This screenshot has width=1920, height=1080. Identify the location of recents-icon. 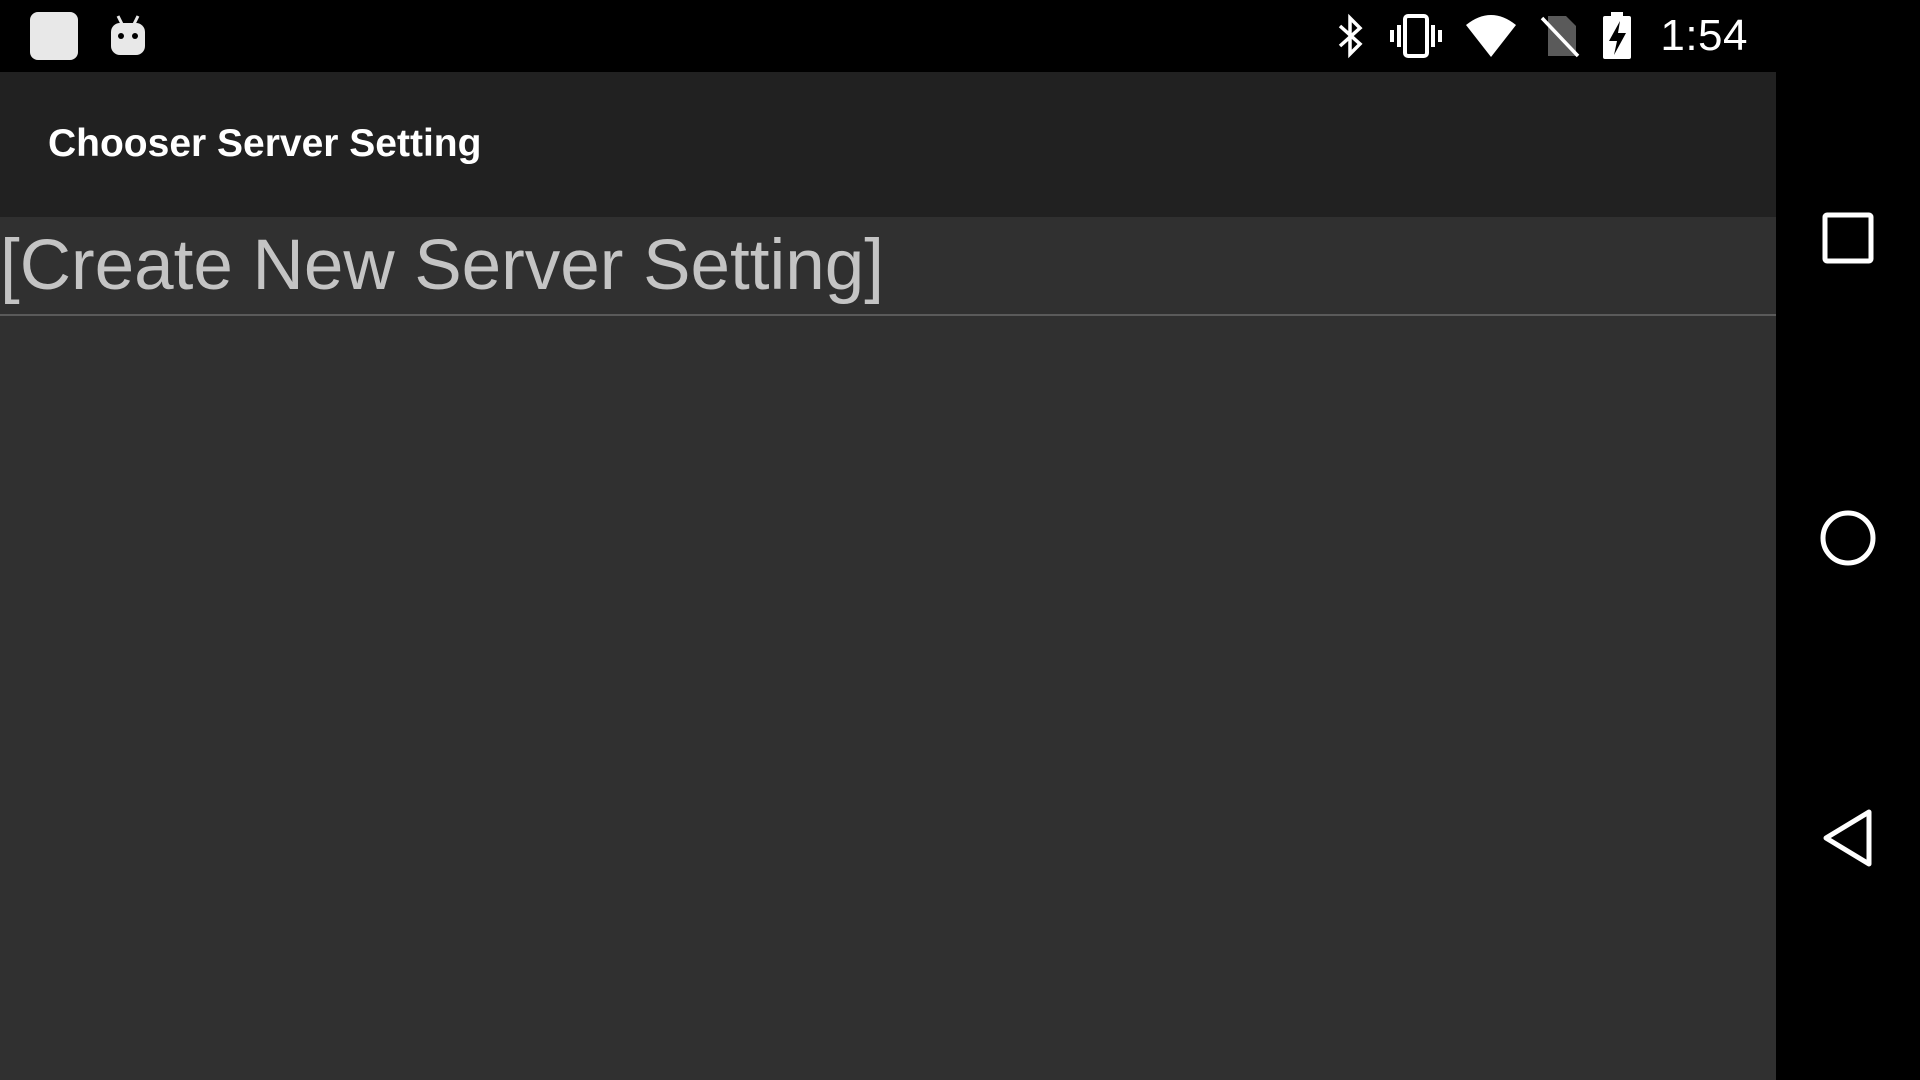
(1848, 240).